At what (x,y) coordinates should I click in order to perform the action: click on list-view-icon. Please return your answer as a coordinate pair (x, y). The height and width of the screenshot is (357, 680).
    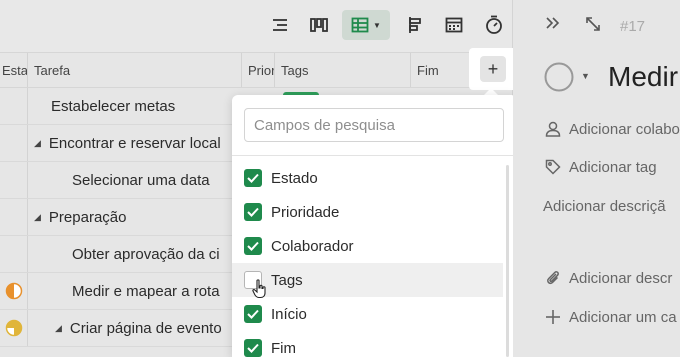
    Looking at the image, I should click on (280, 25).